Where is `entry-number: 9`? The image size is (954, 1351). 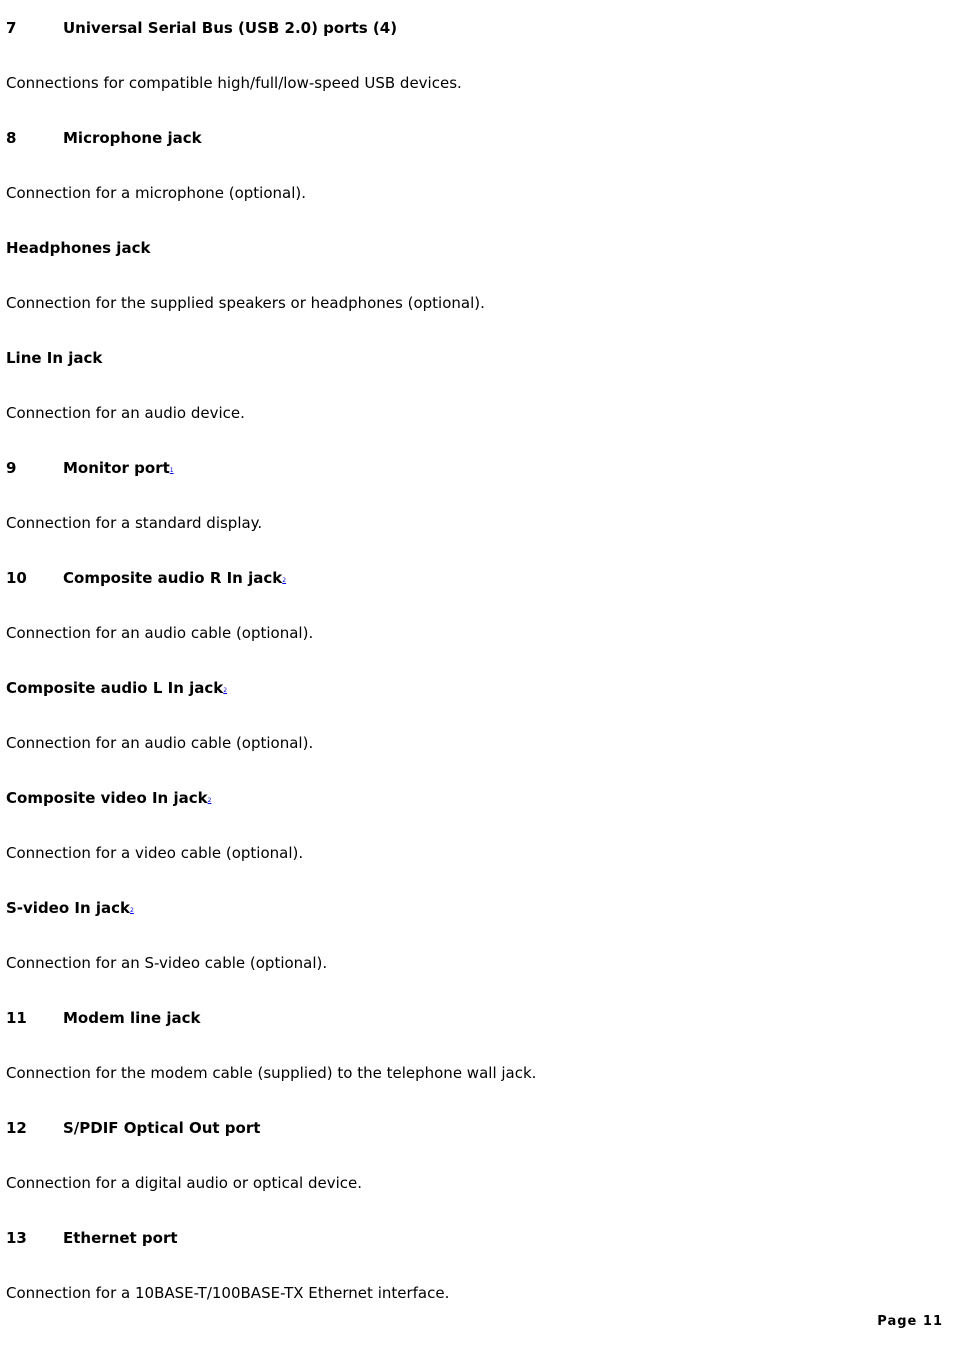
entry-number: 9 is located at coordinates (11, 468).